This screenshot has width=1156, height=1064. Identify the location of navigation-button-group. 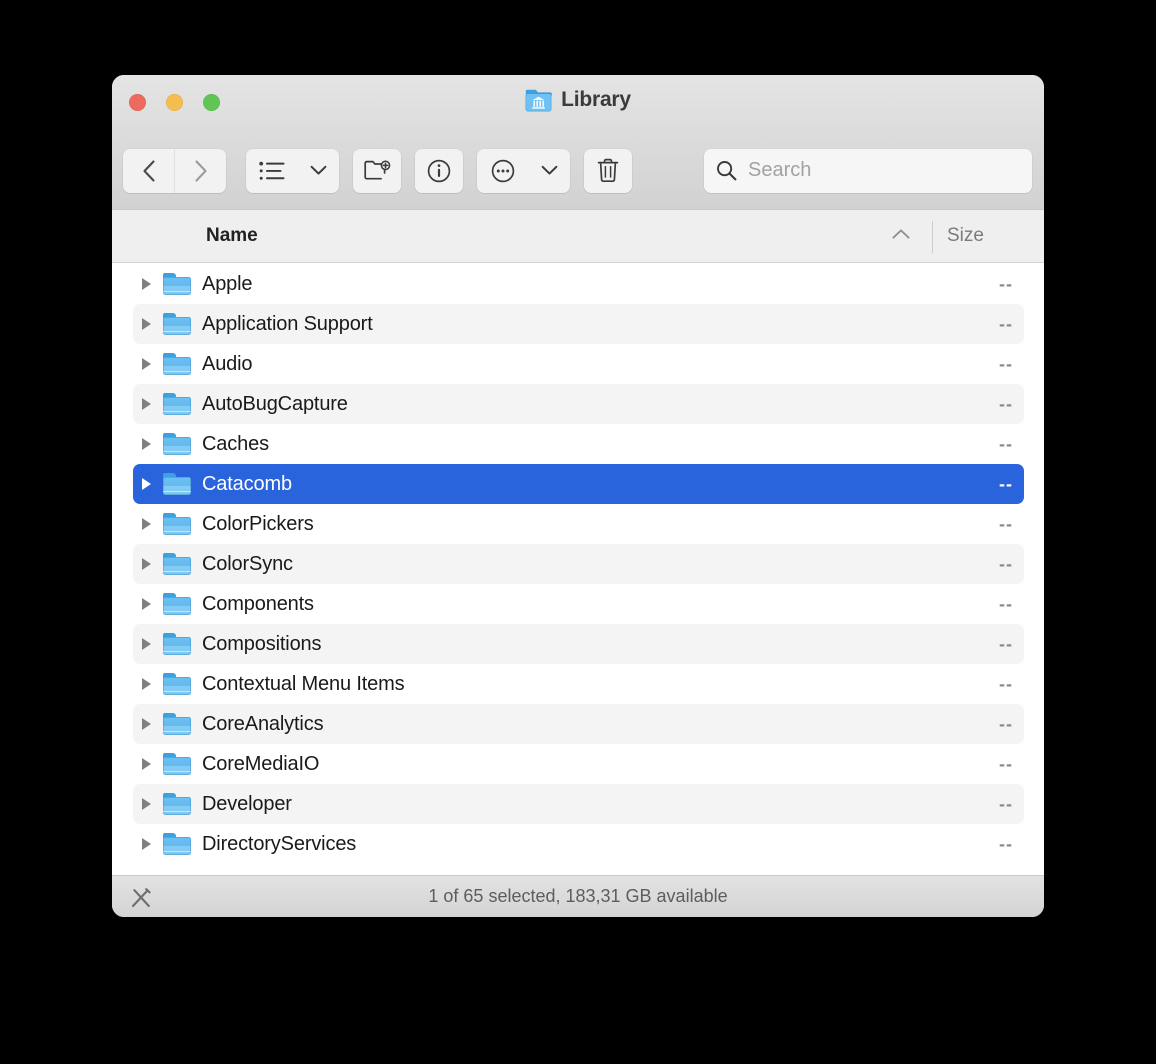
(174, 170).